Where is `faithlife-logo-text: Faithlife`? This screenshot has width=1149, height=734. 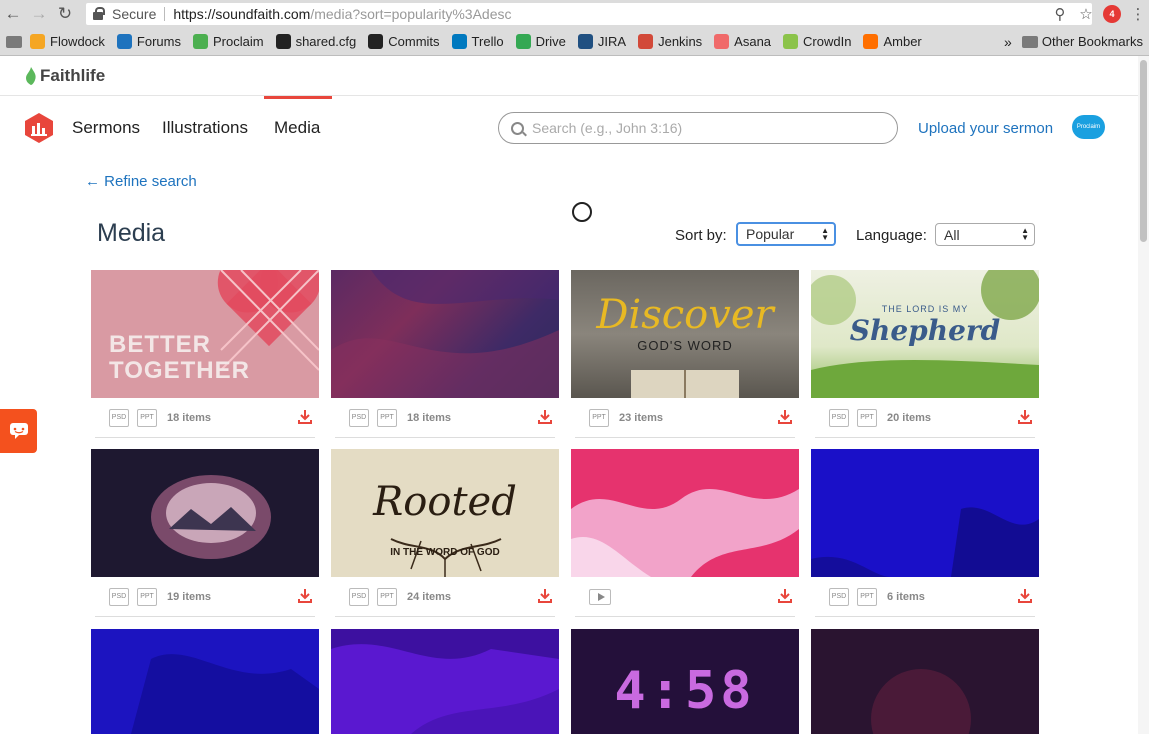 faithlife-logo-text: Faithlife is located at coordinates (73, 75).